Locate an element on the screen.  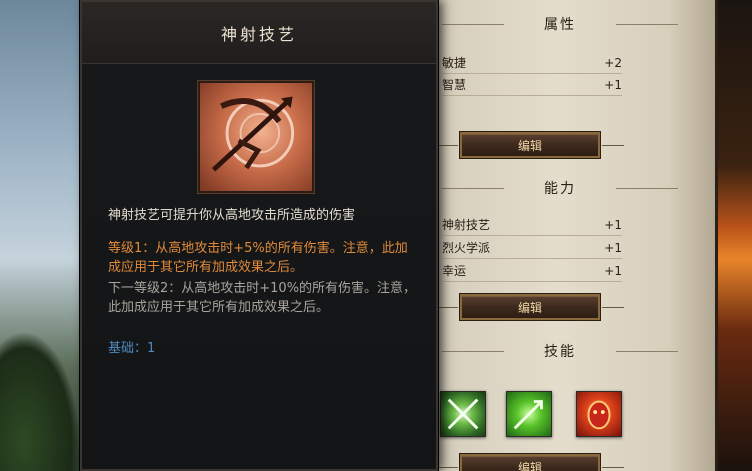
attribute-name: 智慧 is located at coordinates (454, 85).